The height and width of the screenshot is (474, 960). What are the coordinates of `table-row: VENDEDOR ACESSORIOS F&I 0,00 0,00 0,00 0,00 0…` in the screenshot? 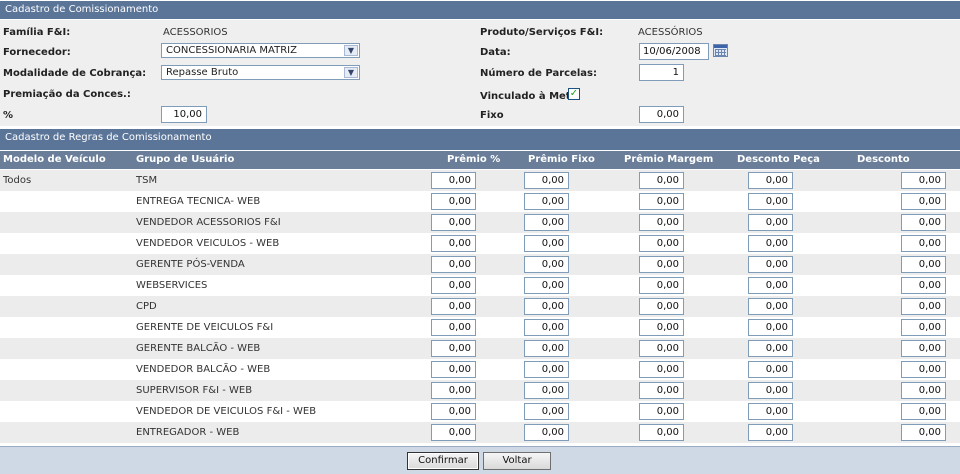 It's located at (480, 222).